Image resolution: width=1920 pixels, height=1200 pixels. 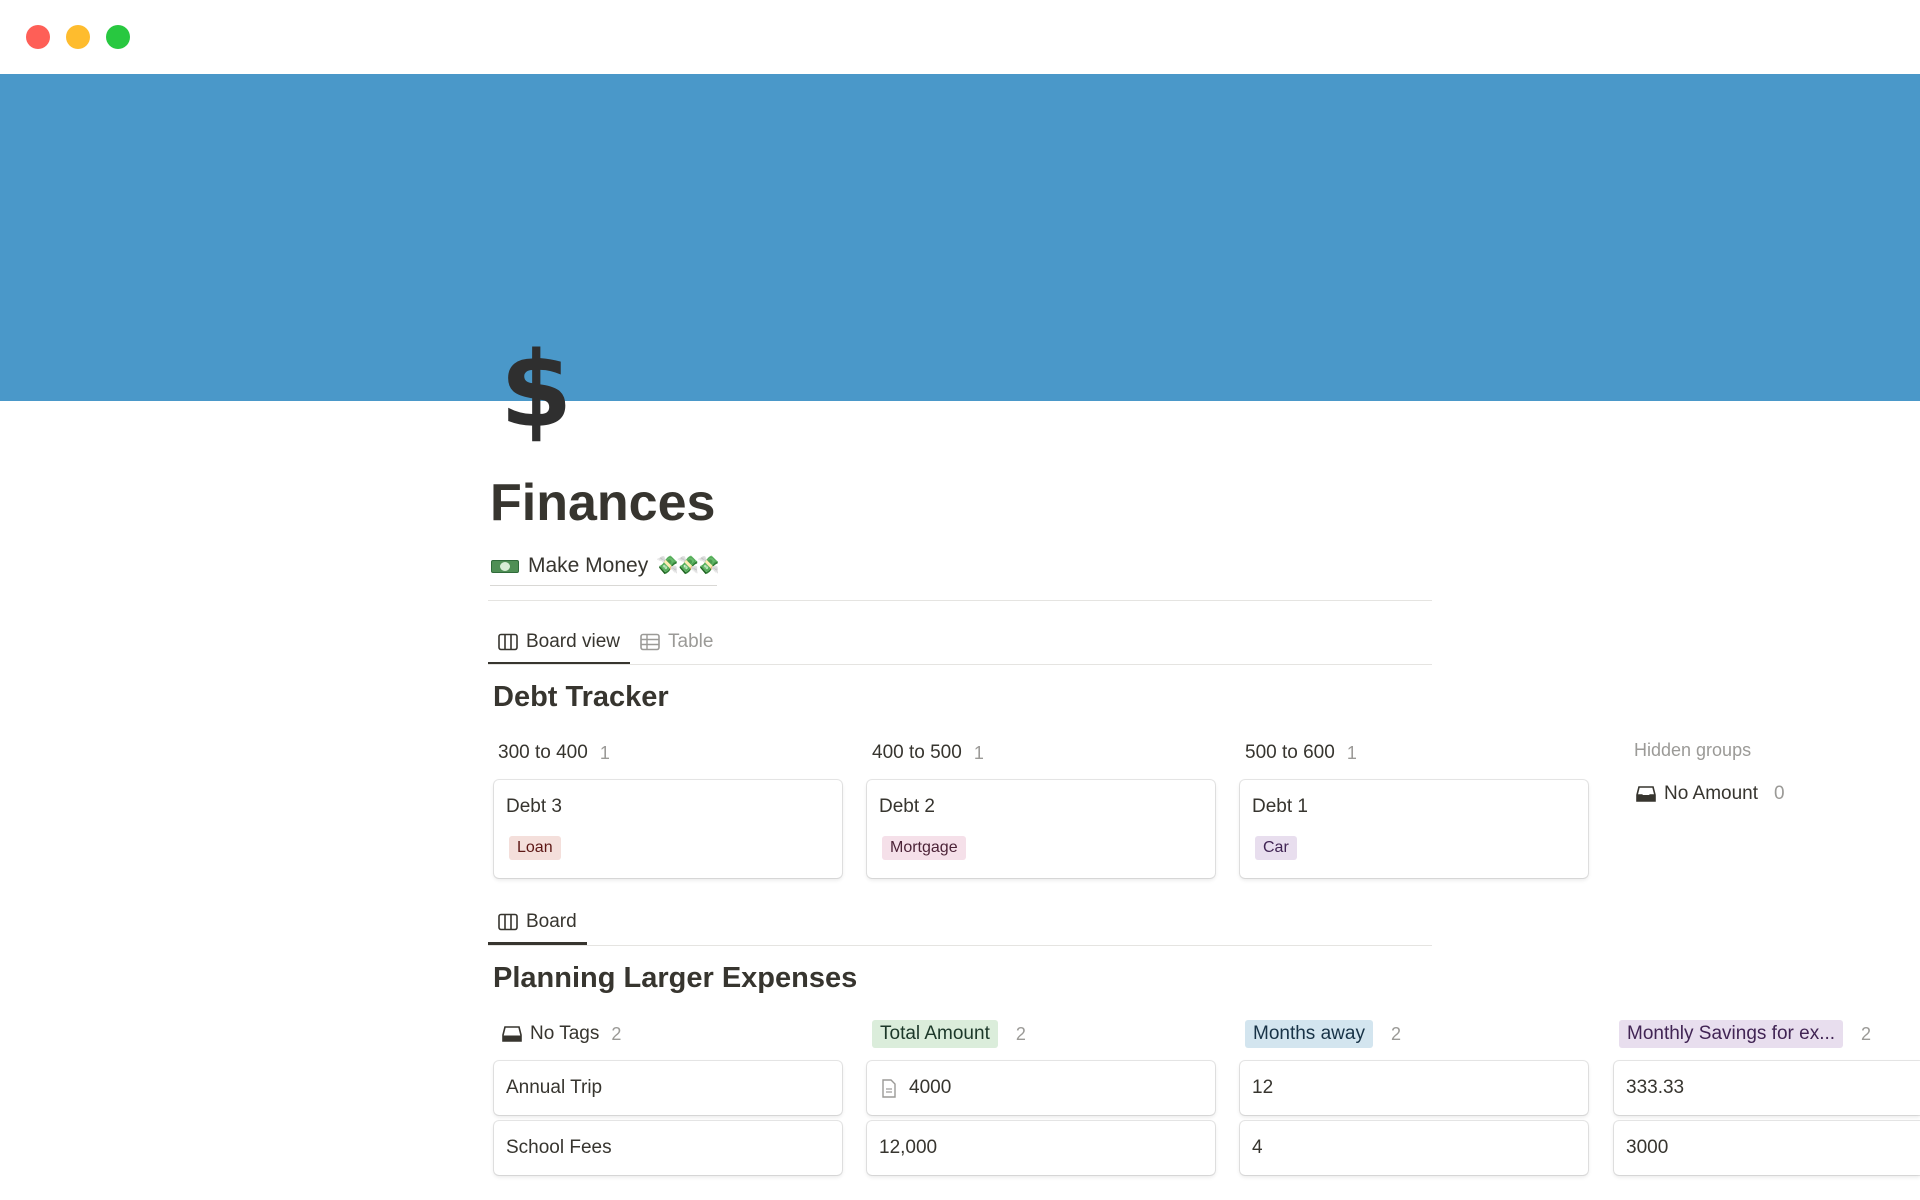 I want to click on column-label: Months away, so click(x=1309, y=1034).